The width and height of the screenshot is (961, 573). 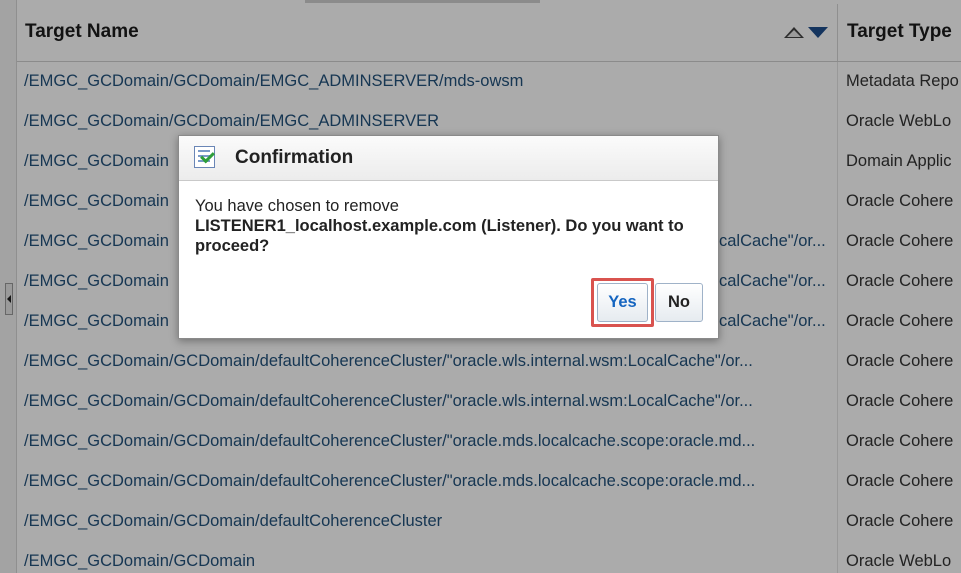 What do you see at coordinates (294, 157) in the screenshot?
I see `dialog-title: Confirmation` at bounding box center [294, 157].